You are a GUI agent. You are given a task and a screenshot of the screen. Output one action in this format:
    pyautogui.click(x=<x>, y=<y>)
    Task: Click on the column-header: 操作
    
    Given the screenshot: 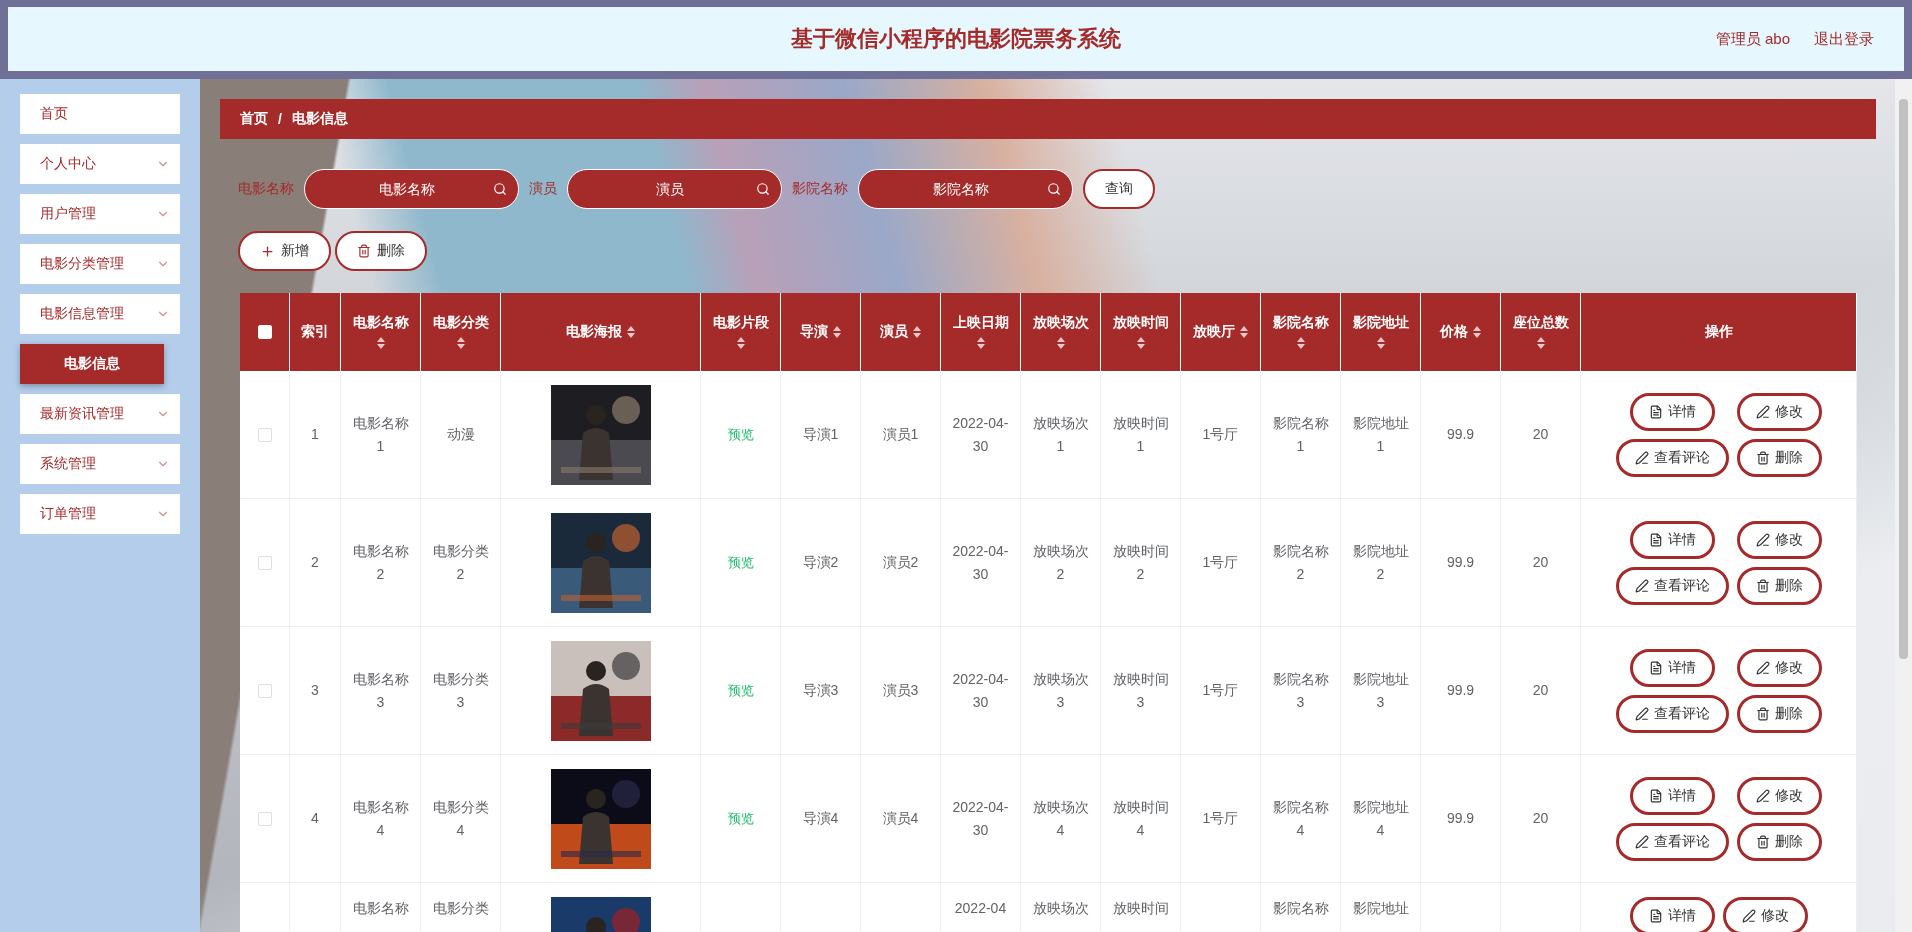 What is the action you would take?
    pyautogui.click(x=1719, y=332)
    